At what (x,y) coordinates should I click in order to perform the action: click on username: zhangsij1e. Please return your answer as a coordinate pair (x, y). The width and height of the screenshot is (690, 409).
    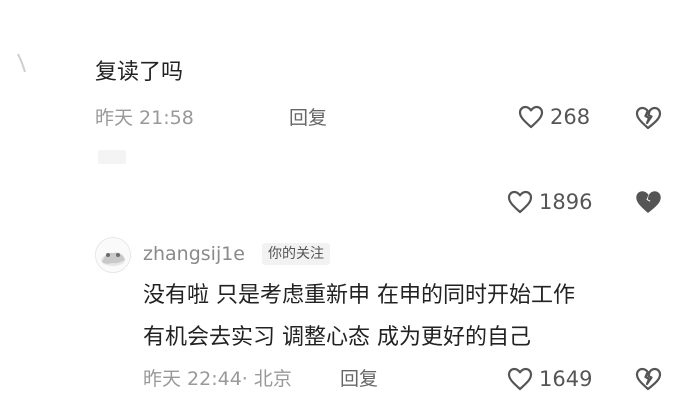
    Looking at the image, I should click on (194, 254).